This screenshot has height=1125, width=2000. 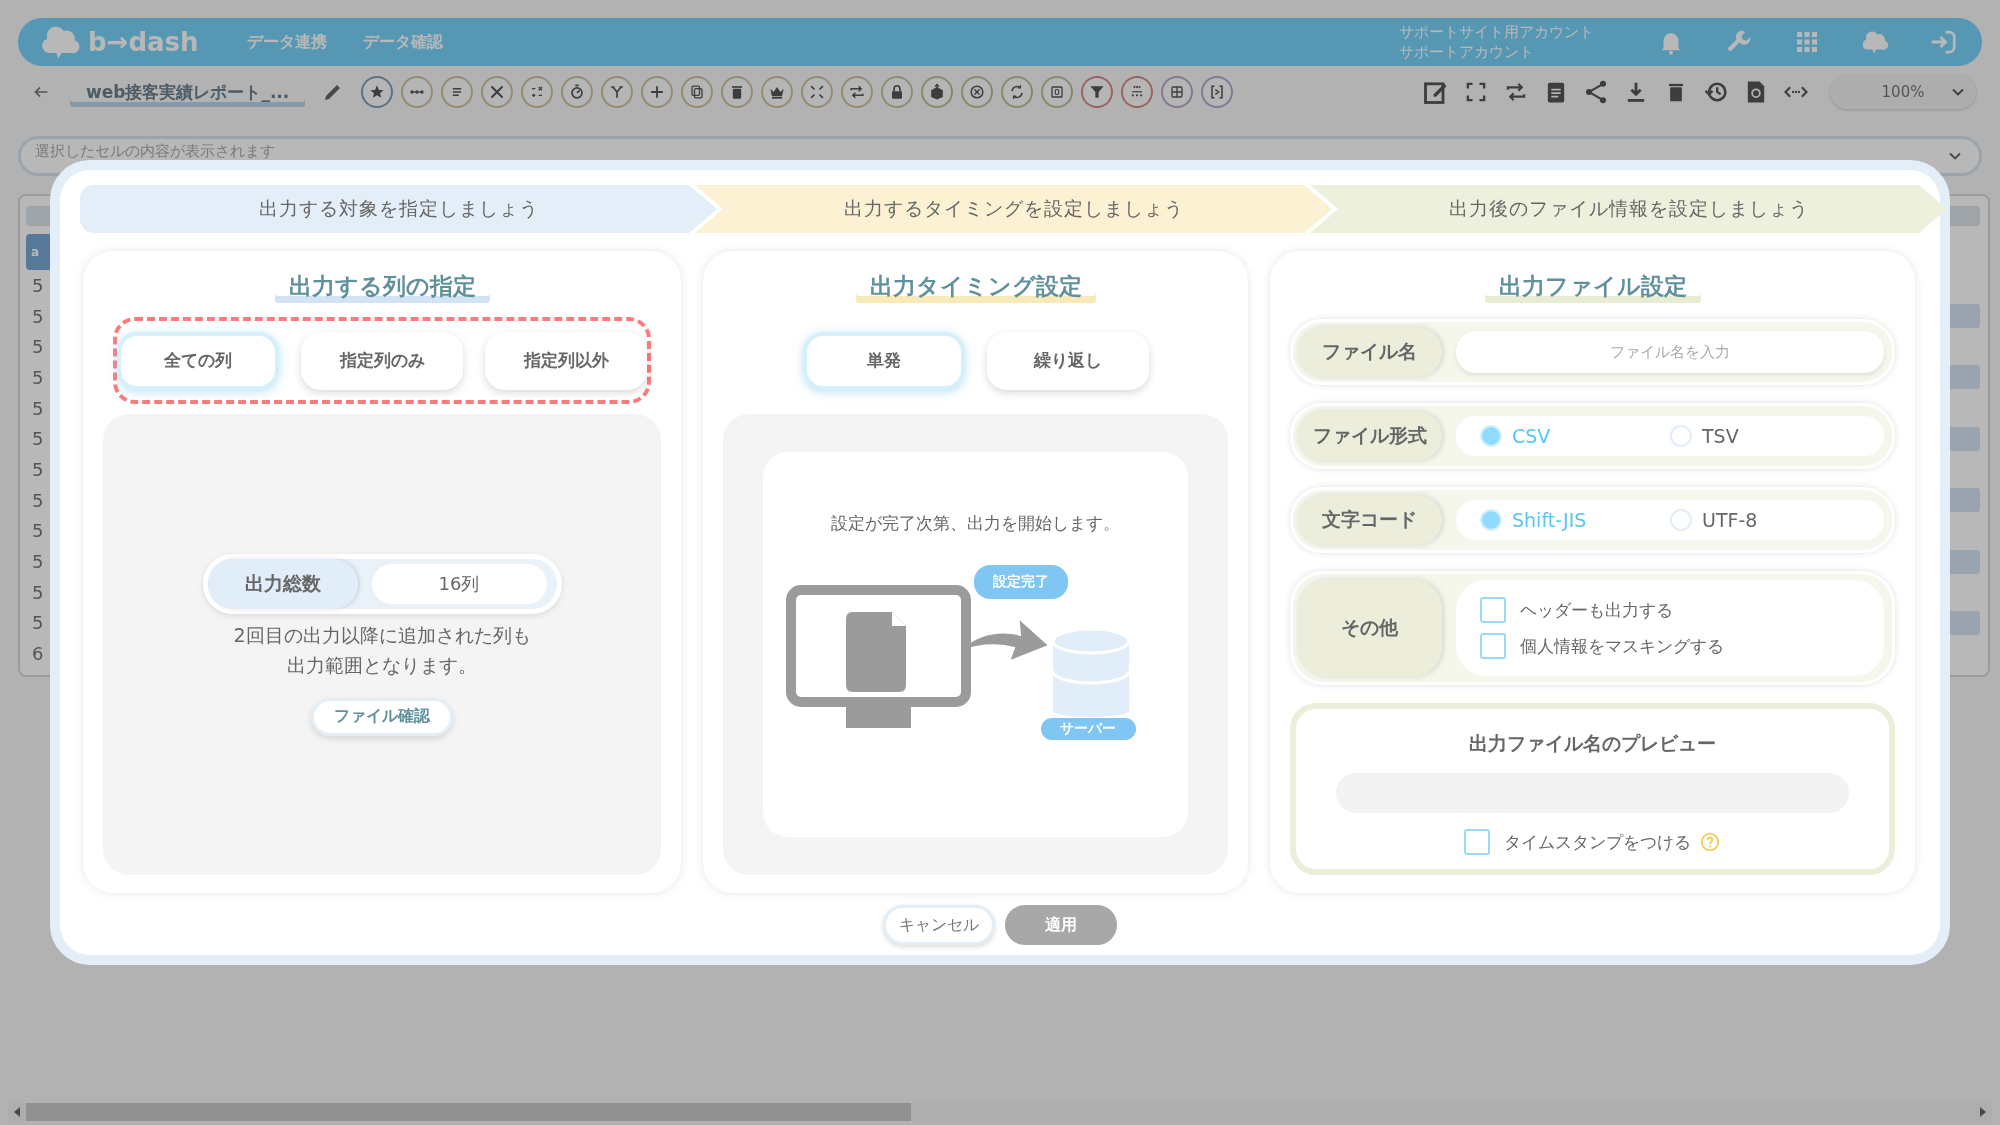 I want to click on bracket-icon, so click(x=1217, y=92).